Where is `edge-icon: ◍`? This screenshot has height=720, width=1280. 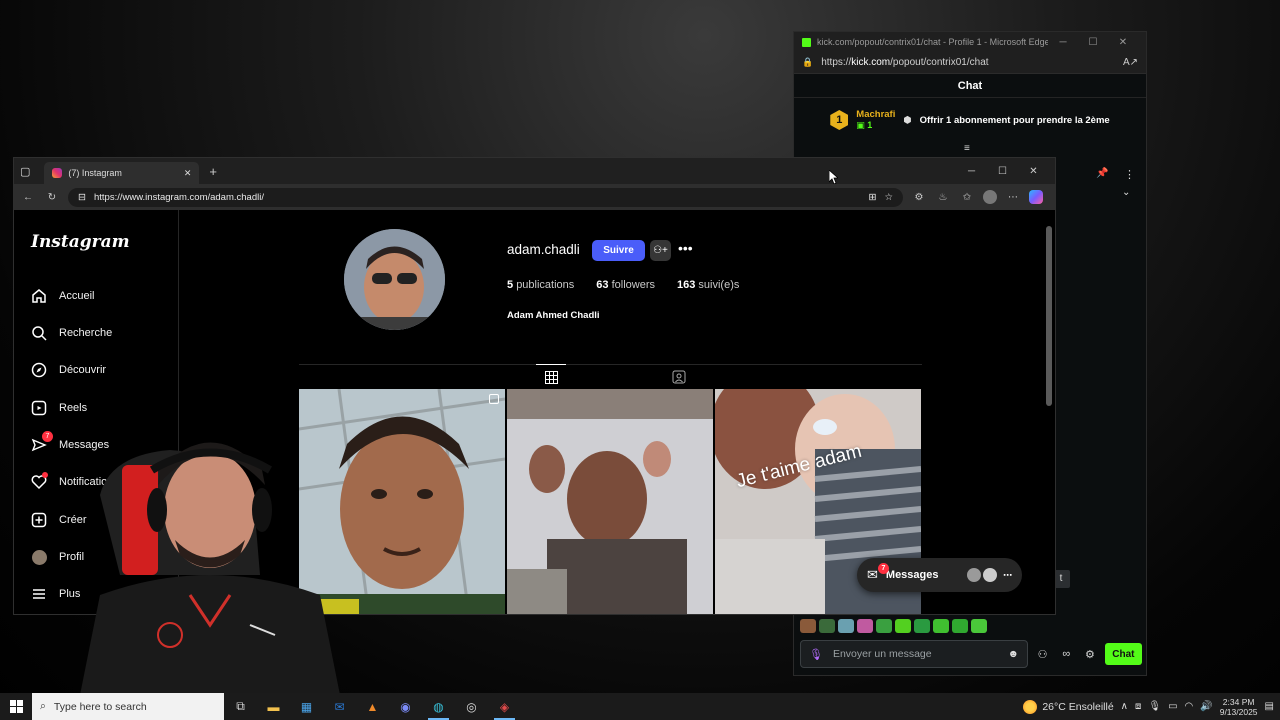 edge-icon: ◍ is located at coordinates (438, 706).